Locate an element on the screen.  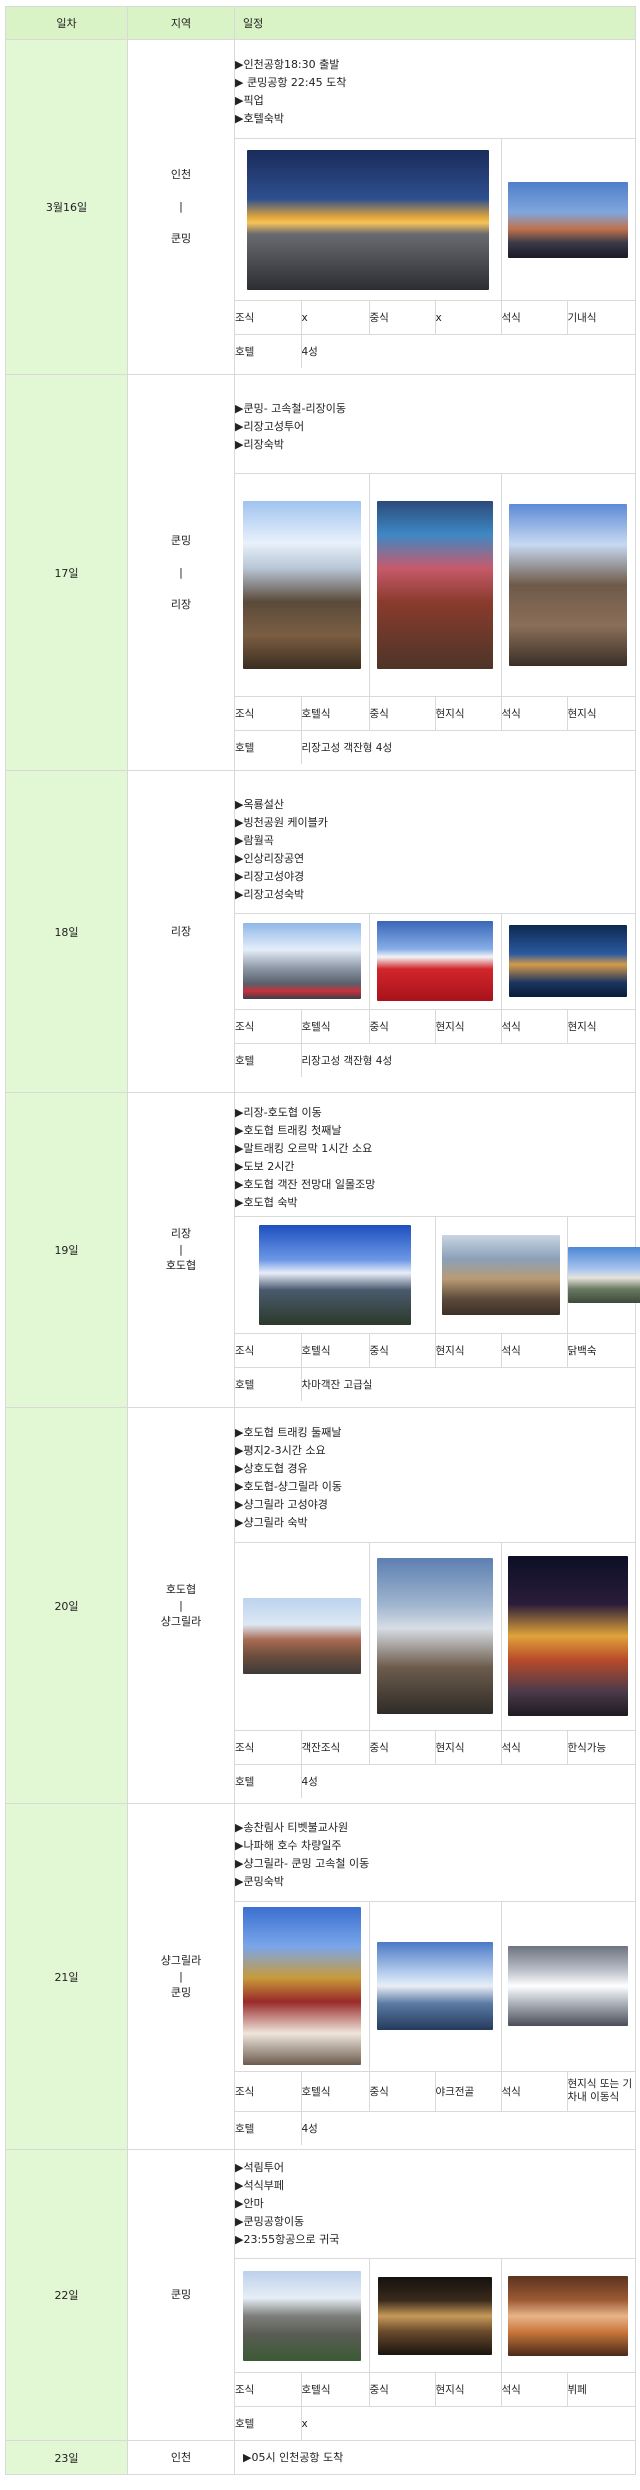
schedule-item: ▶석식부페 is located at coordinates (435, 2186).